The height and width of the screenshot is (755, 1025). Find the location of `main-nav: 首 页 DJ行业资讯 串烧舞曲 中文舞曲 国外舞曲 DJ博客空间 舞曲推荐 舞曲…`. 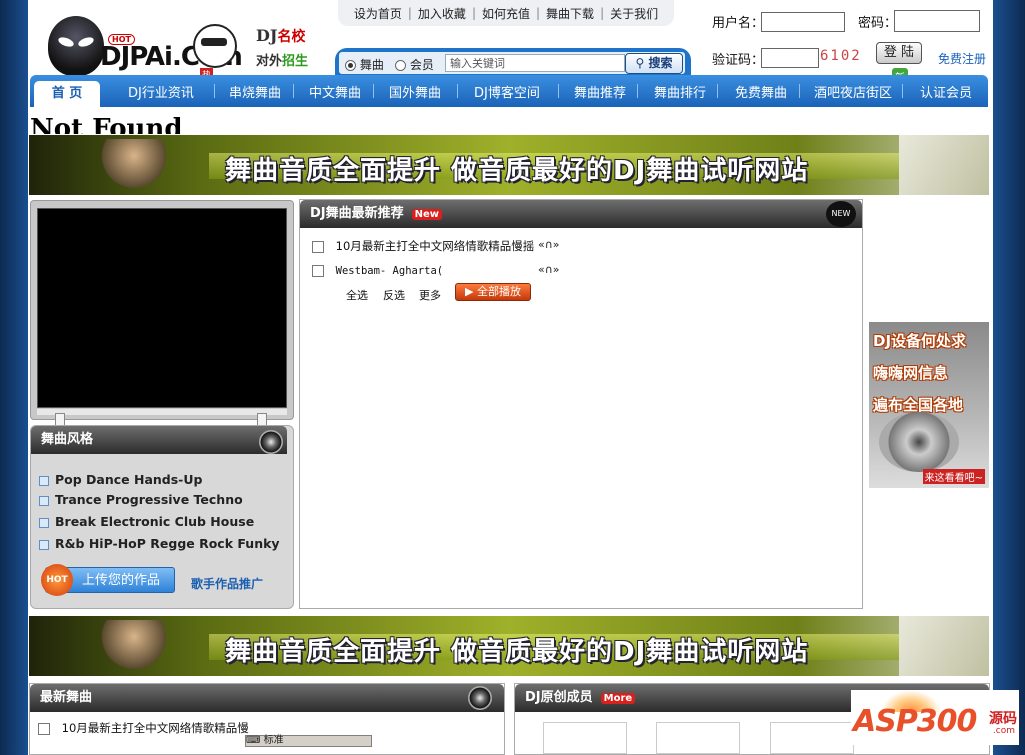

main-nav: 首 页 DJ行业资讯 串烧舞曲 中文舞曲 国外舞曲 DJ博客空间 舞曲推荐 舞曲… is located at coordinates (509, 91).